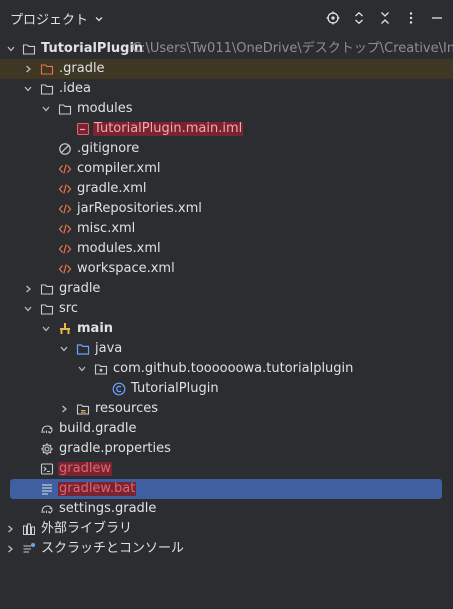 The height and width of the screenshot is (609, 453). I want to click on text-file-icon, so click(47, 489).